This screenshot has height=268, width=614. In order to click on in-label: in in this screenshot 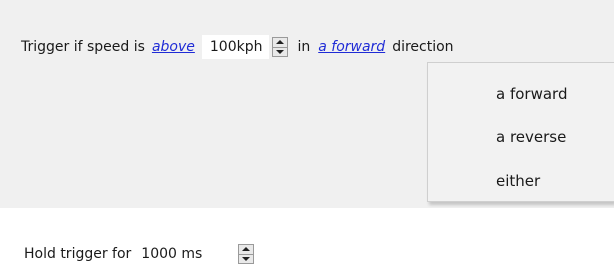, I will do `click(304, 47)`.